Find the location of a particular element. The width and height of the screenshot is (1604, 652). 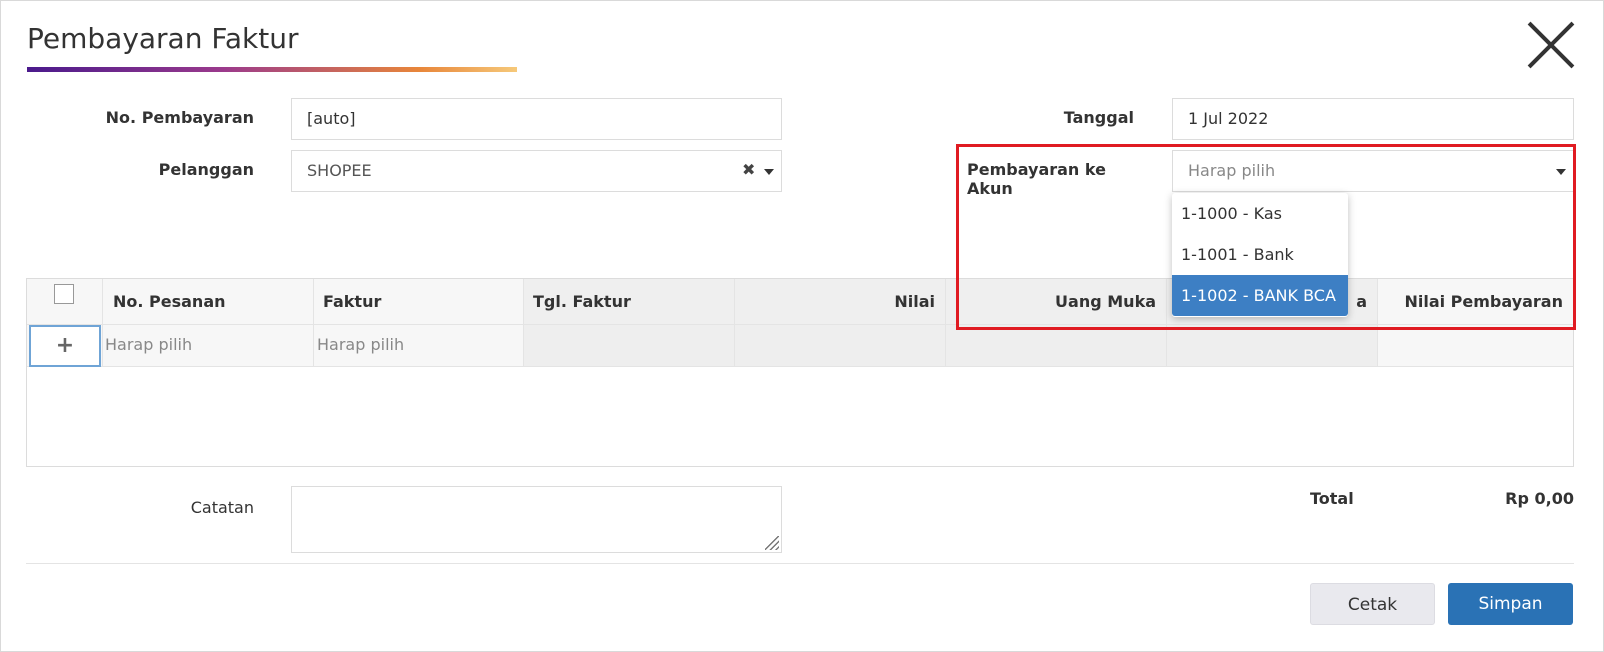

pelanggan-select: SHOPEE is located at coordinates (536, 171).